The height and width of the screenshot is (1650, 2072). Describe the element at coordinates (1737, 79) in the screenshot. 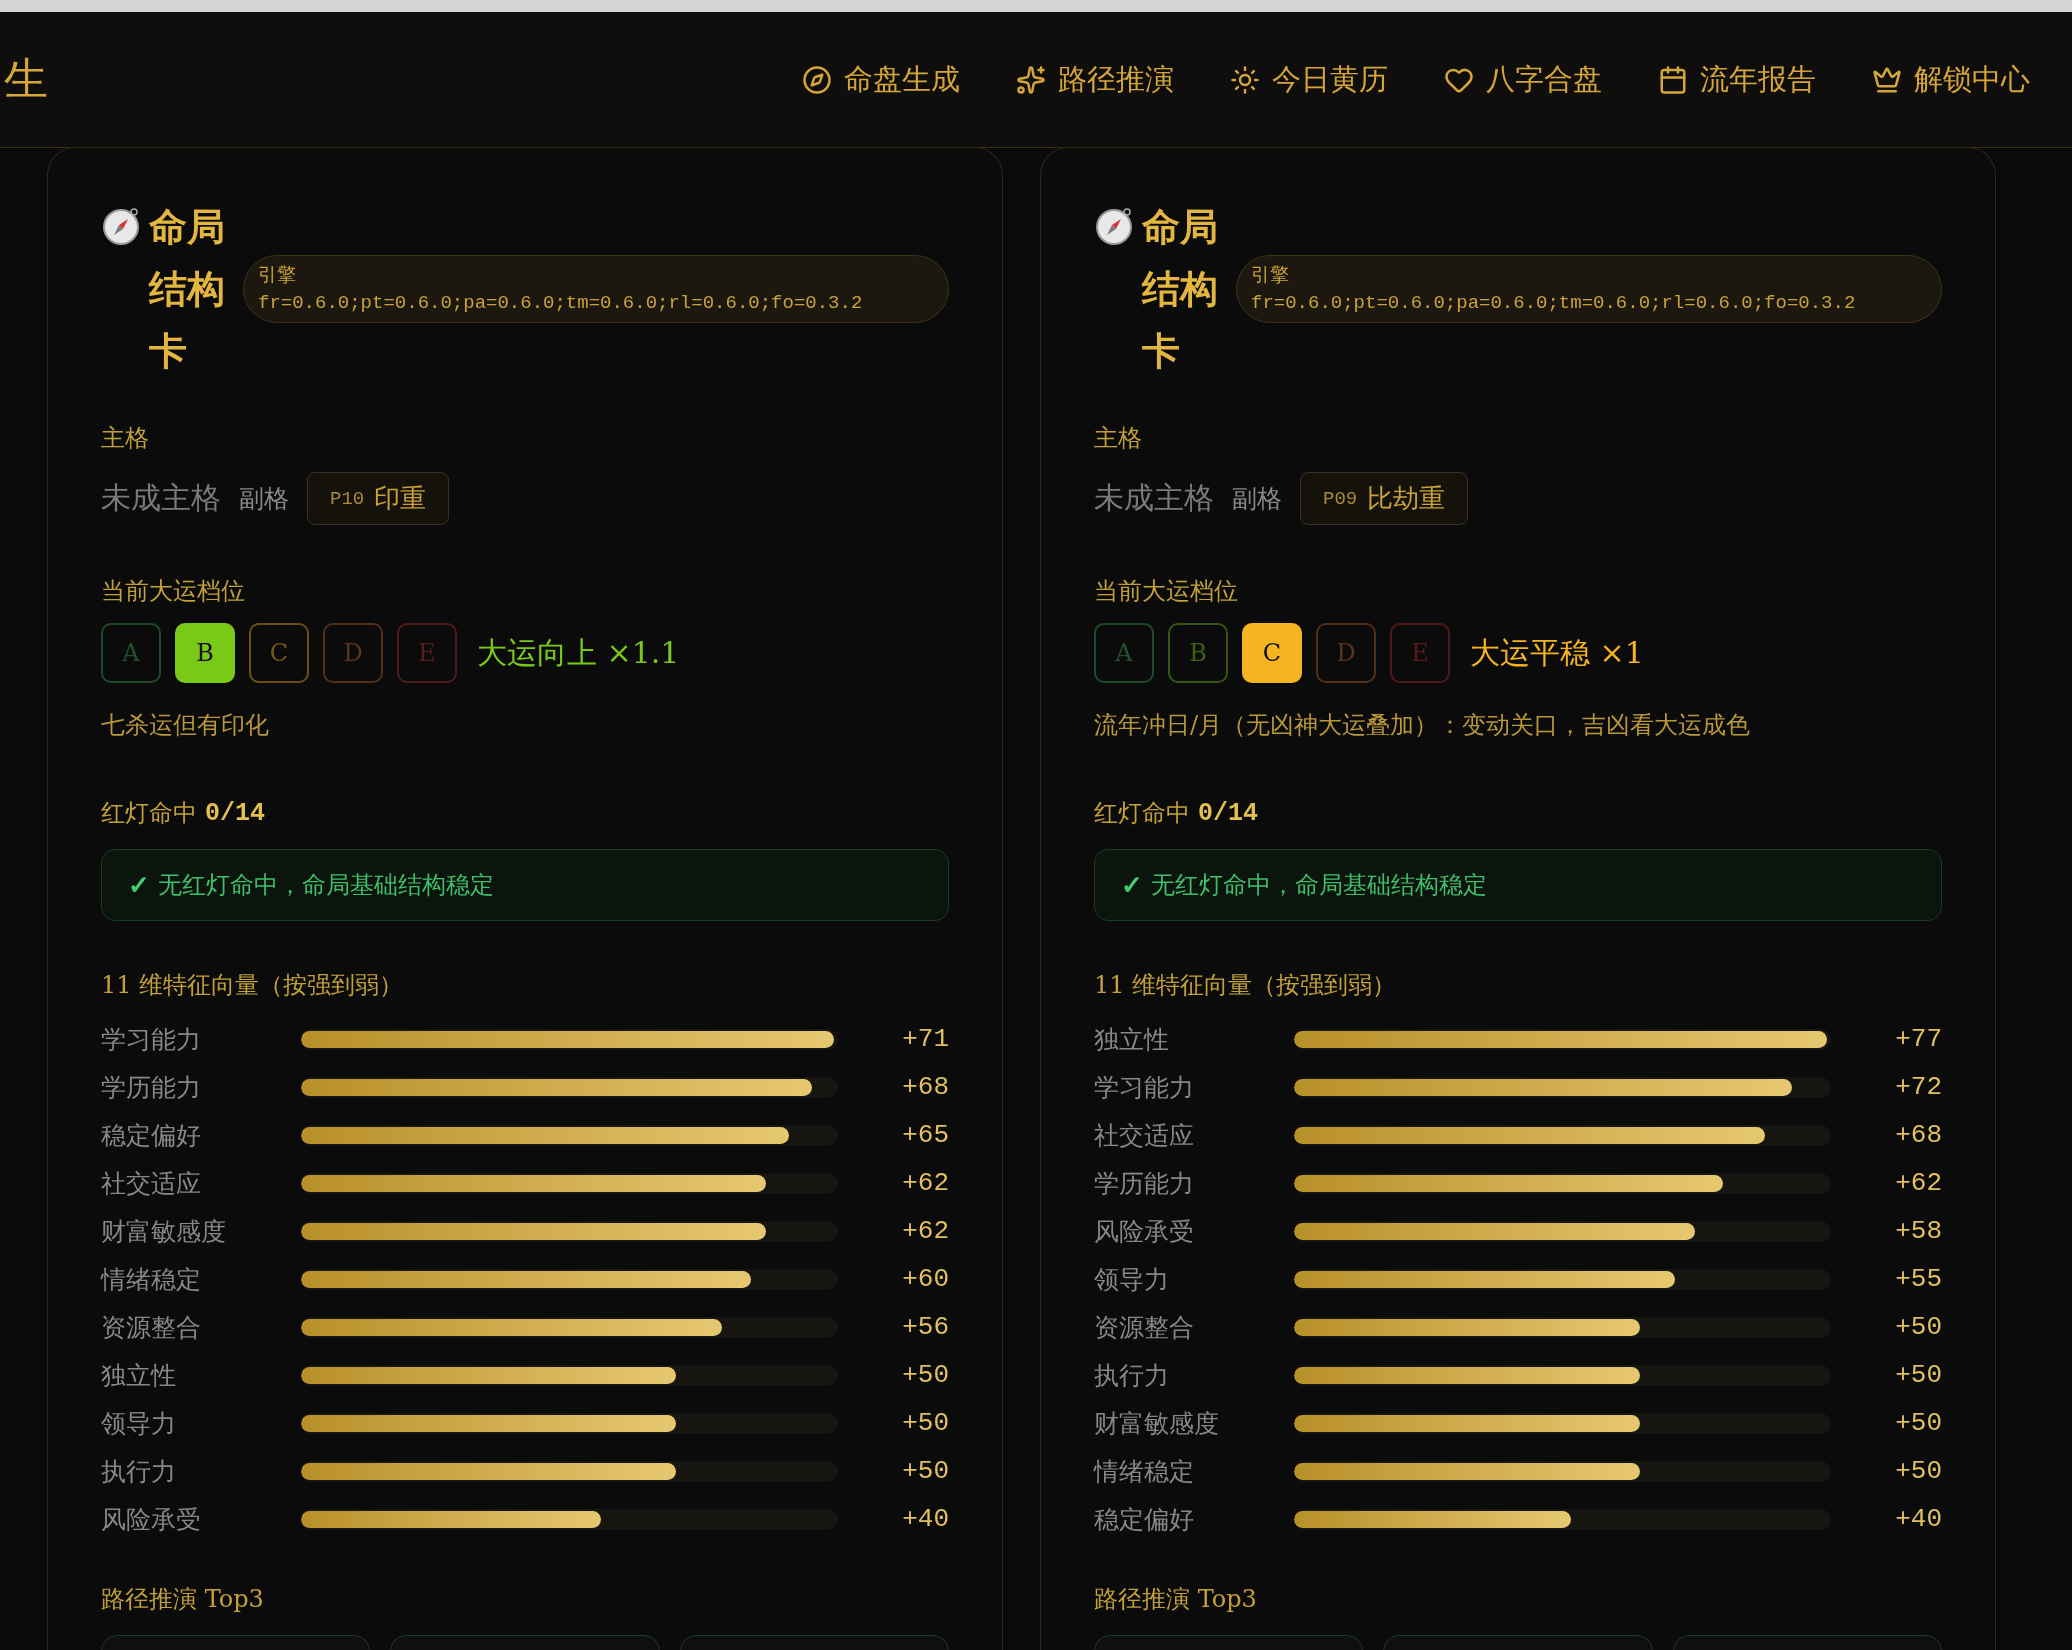

I see `nav-link: 流年报告` at that location.